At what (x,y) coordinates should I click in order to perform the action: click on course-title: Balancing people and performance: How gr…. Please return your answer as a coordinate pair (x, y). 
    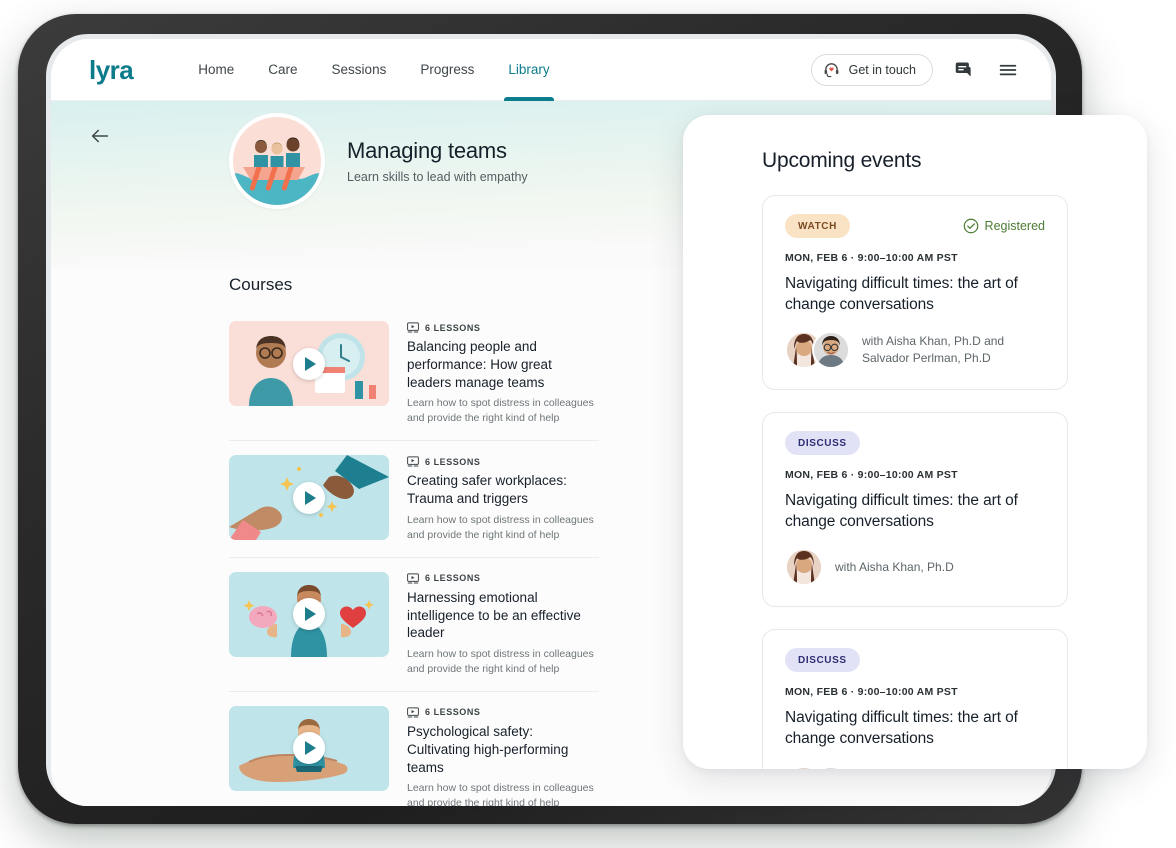
    Looking at the image, I should click on (479, 364).